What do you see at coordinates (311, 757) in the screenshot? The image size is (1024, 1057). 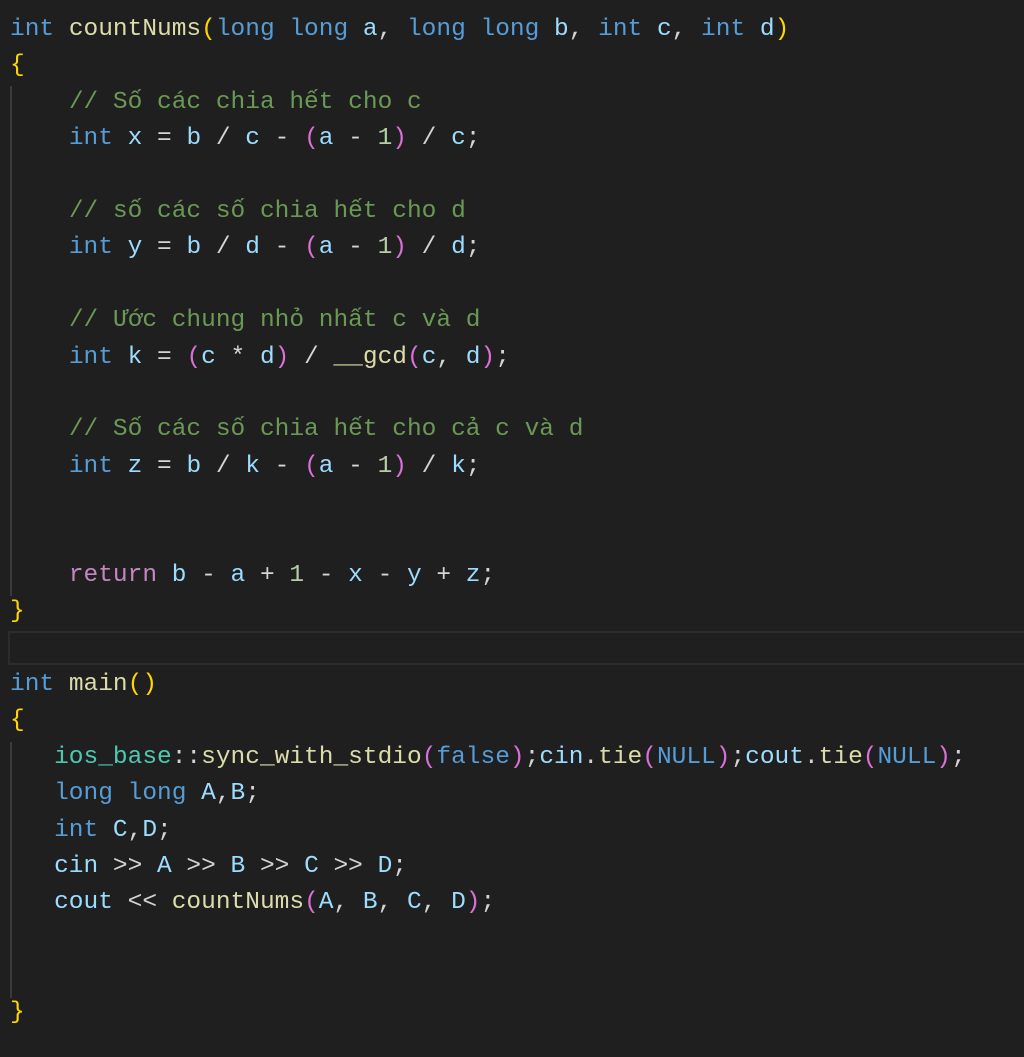 I see `token-fn: sync_with_stdio` at bounding box center [311, 757].